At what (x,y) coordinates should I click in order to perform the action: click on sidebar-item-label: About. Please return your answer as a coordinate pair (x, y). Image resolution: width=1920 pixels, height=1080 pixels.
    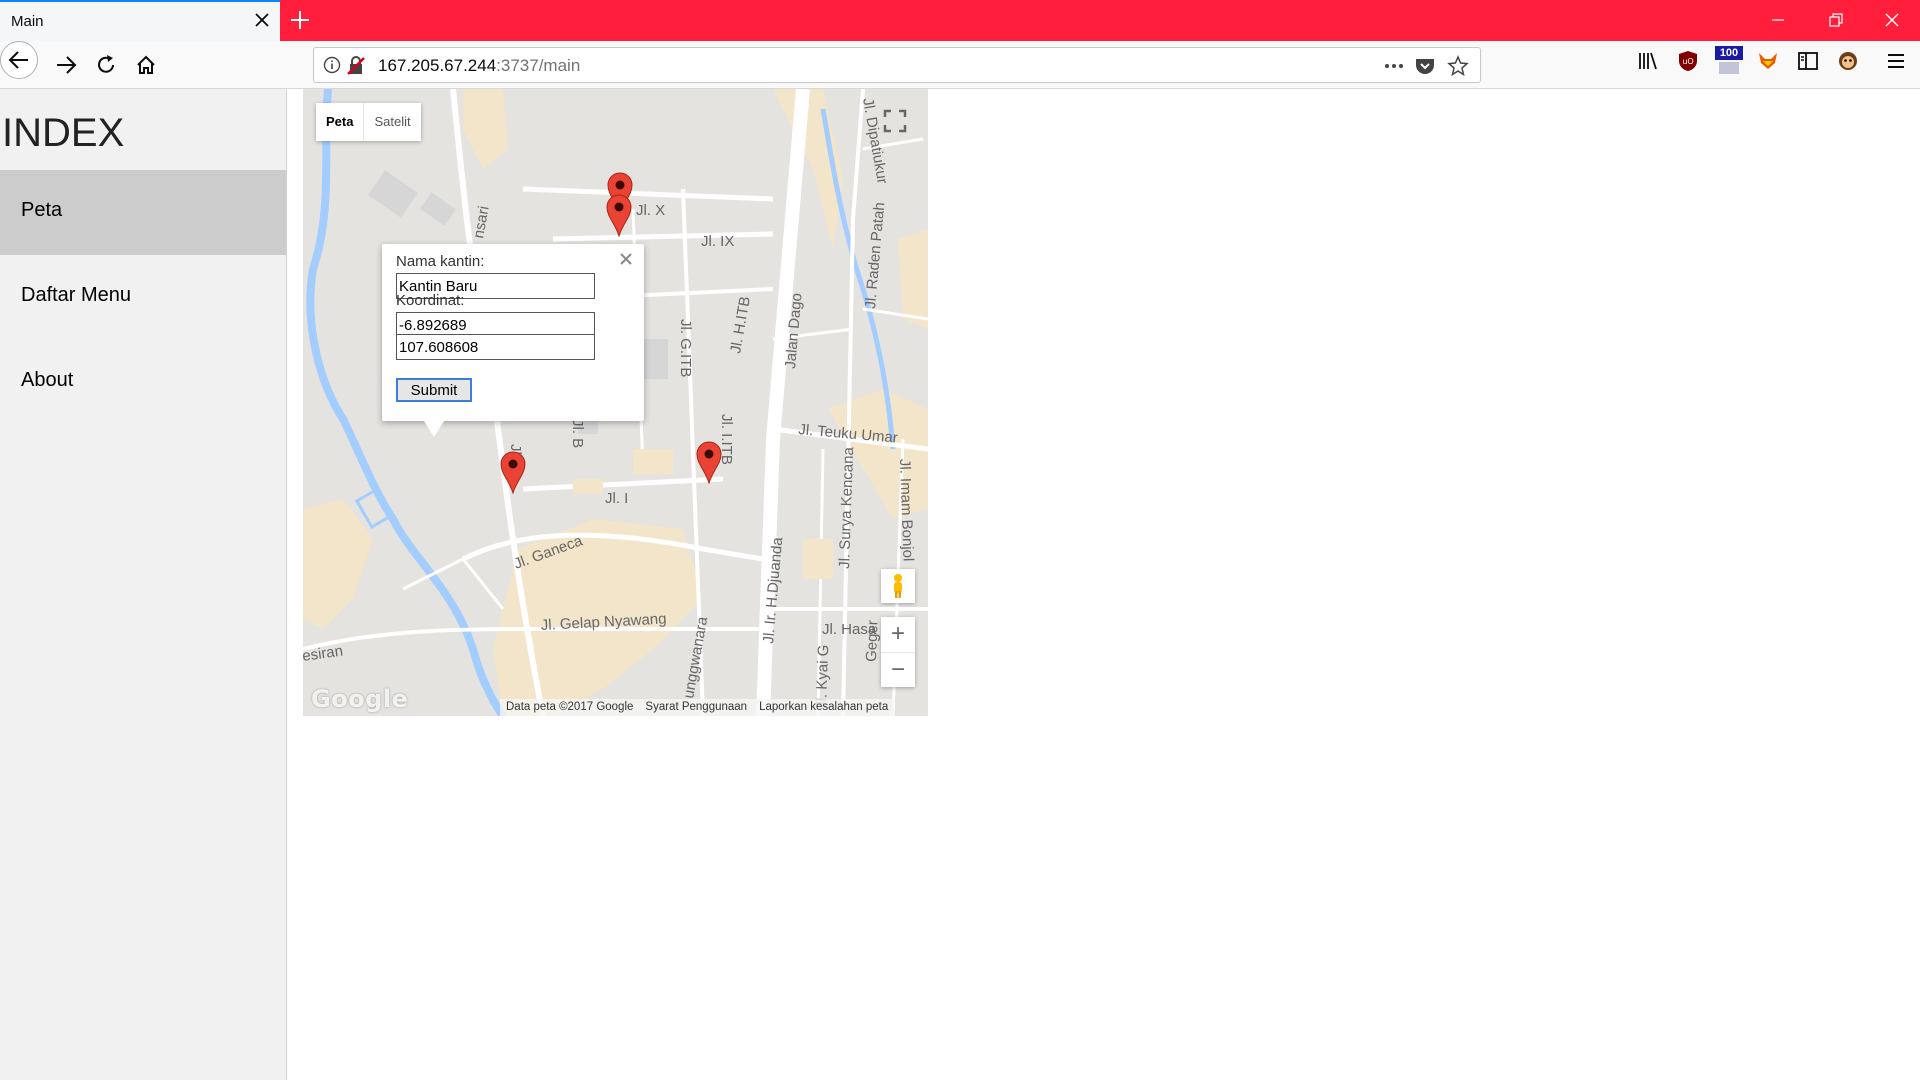
    Looking at the image, I should click on (47, 380).